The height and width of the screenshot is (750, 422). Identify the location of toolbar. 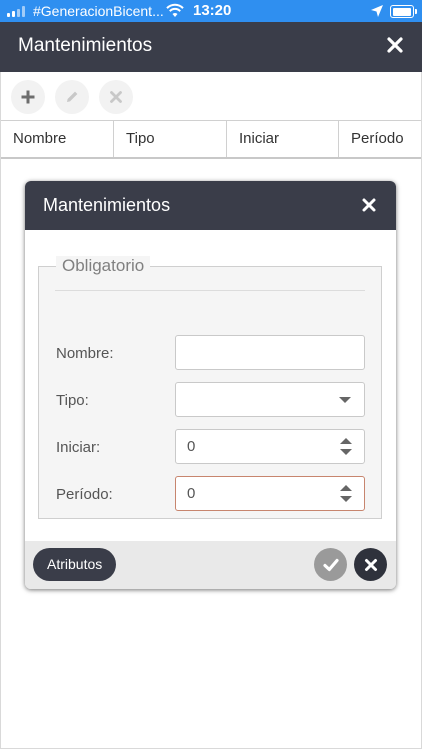
(72, 97).